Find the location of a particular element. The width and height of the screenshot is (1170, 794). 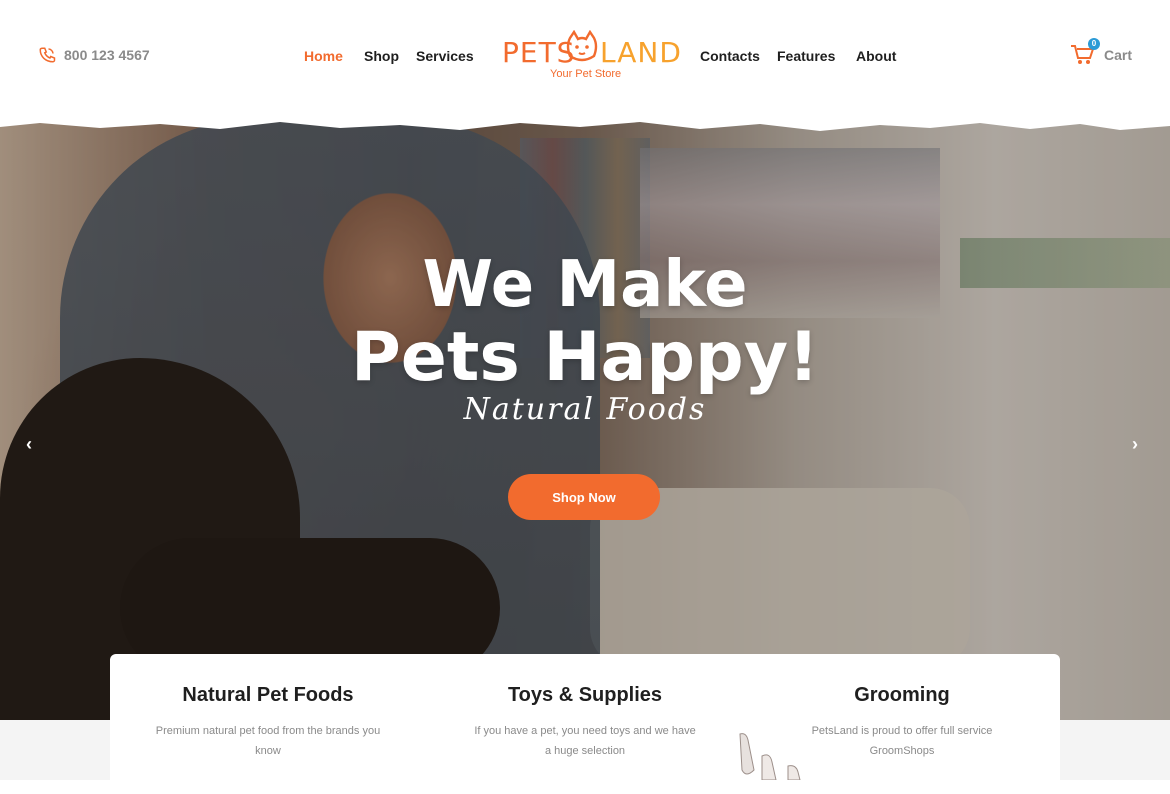

shop-now-button: Shop Now is located at coordinates (584, 497).